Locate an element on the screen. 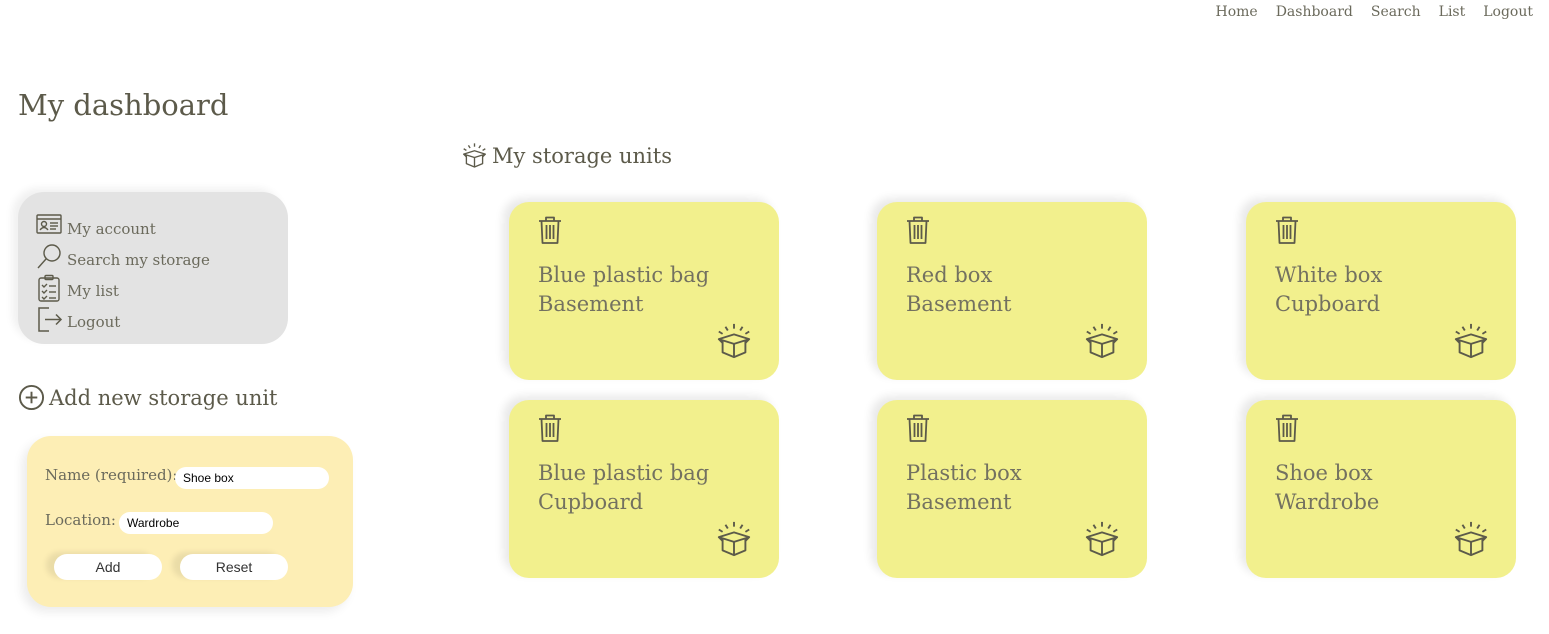 The width and height of the screenshot is (1549, 634). nav-home-link: Home is located at coordinates (1236, 12).